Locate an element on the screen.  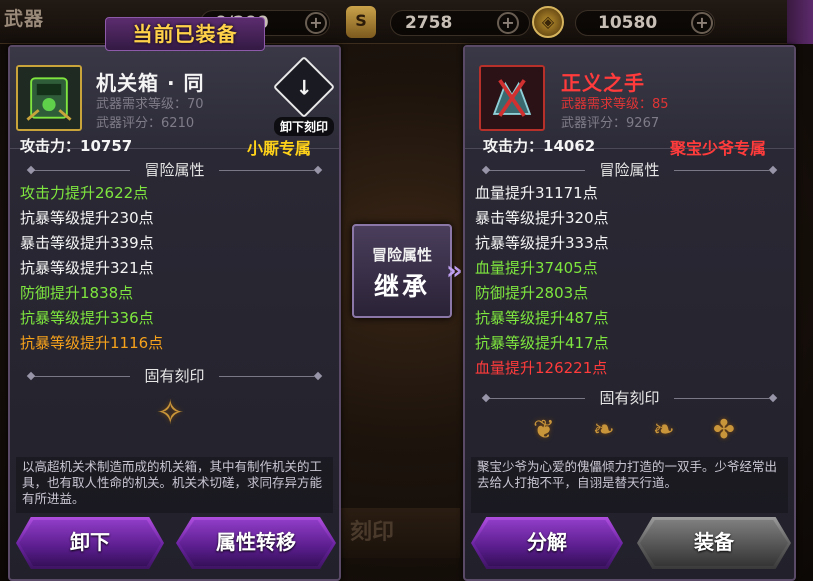
score-value: 6210 is located at coordinates (178, 123).